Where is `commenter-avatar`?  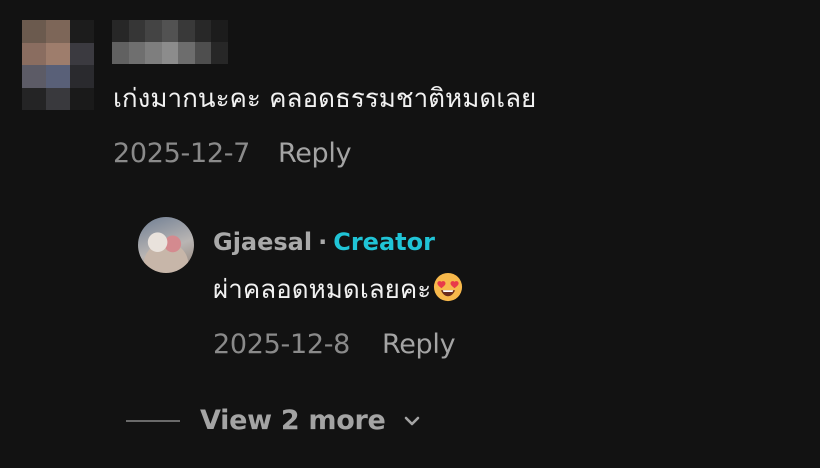 commenter-avatar is located at coordinates (58, 65).